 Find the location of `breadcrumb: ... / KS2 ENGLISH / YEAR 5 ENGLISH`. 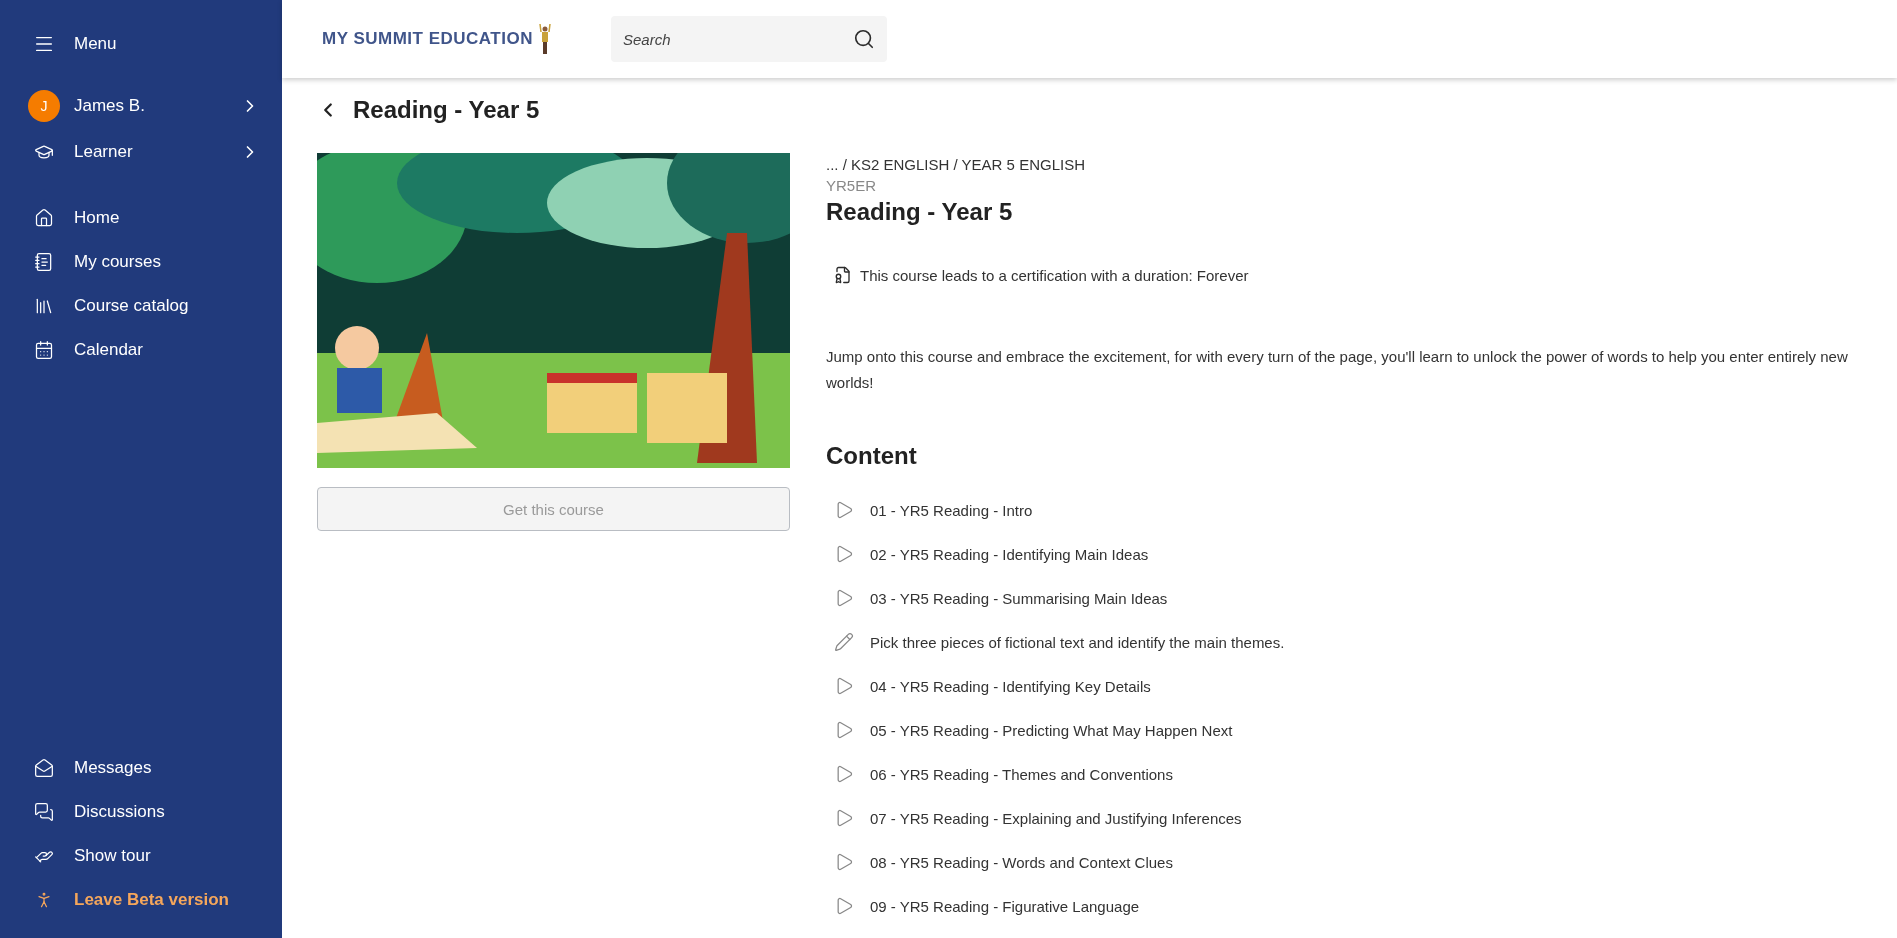

breadcrumb: ... / KS2 ENGLISH / YEAR 5 ENGLISH is located at coordinates (956, 164).